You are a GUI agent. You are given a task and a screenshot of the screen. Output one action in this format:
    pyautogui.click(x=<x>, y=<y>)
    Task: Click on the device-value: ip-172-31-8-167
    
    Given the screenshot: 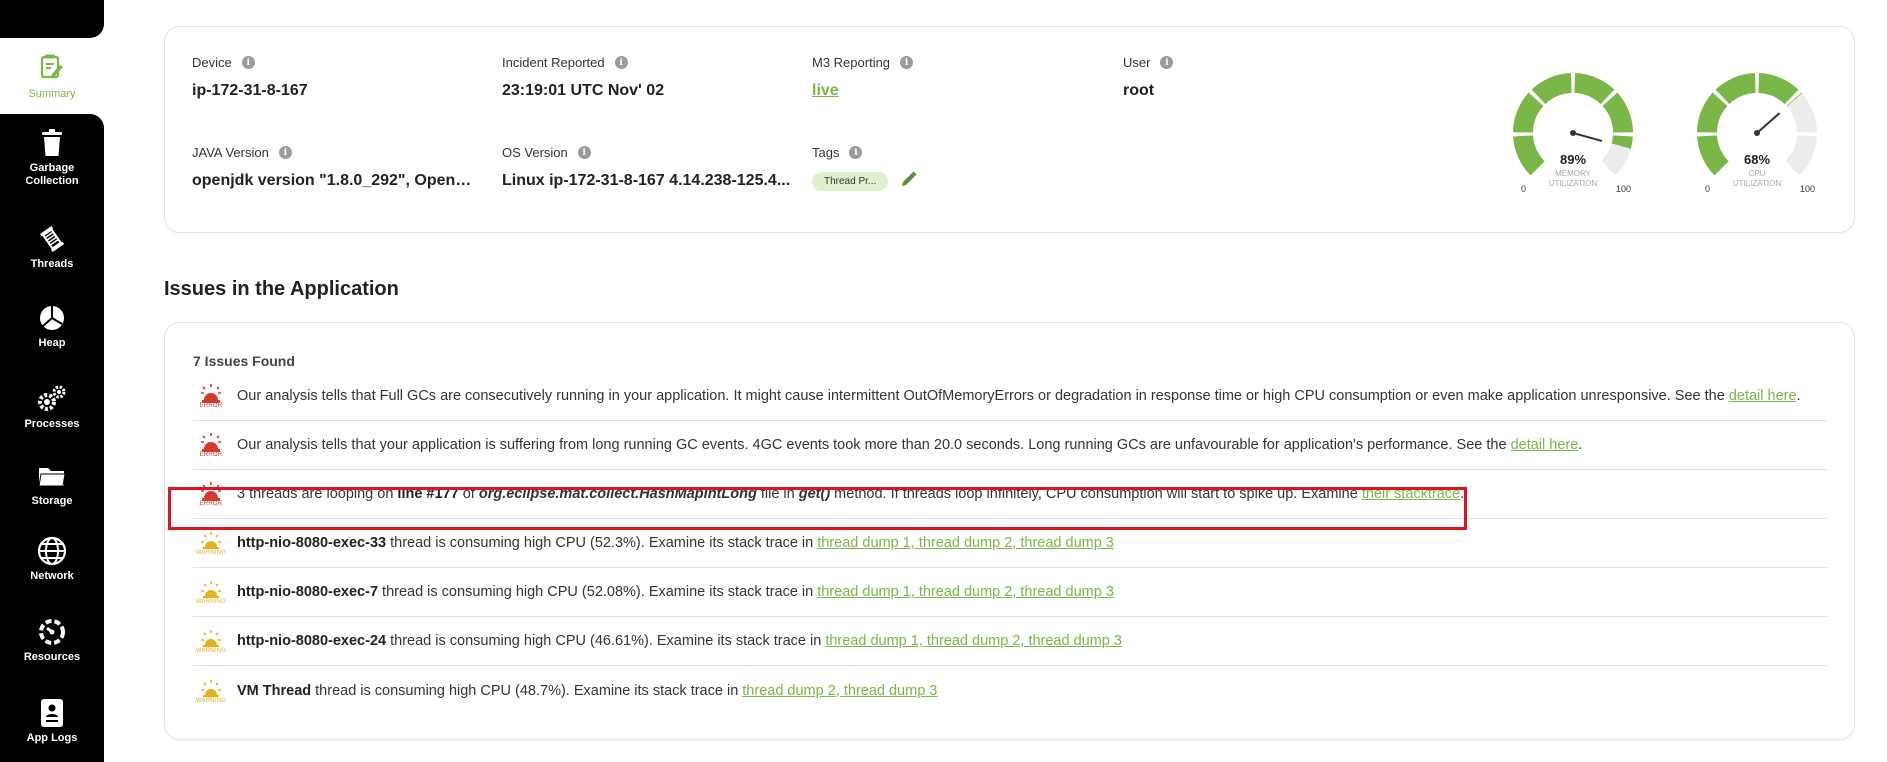 What is the action you would take?
    pyautogui.click(x=250, y=90)
    